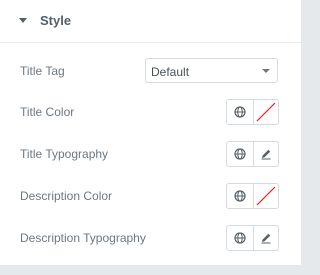 This screenshot has height=275, width=320. I want to click on description-color-global-button, so click(240, 196).